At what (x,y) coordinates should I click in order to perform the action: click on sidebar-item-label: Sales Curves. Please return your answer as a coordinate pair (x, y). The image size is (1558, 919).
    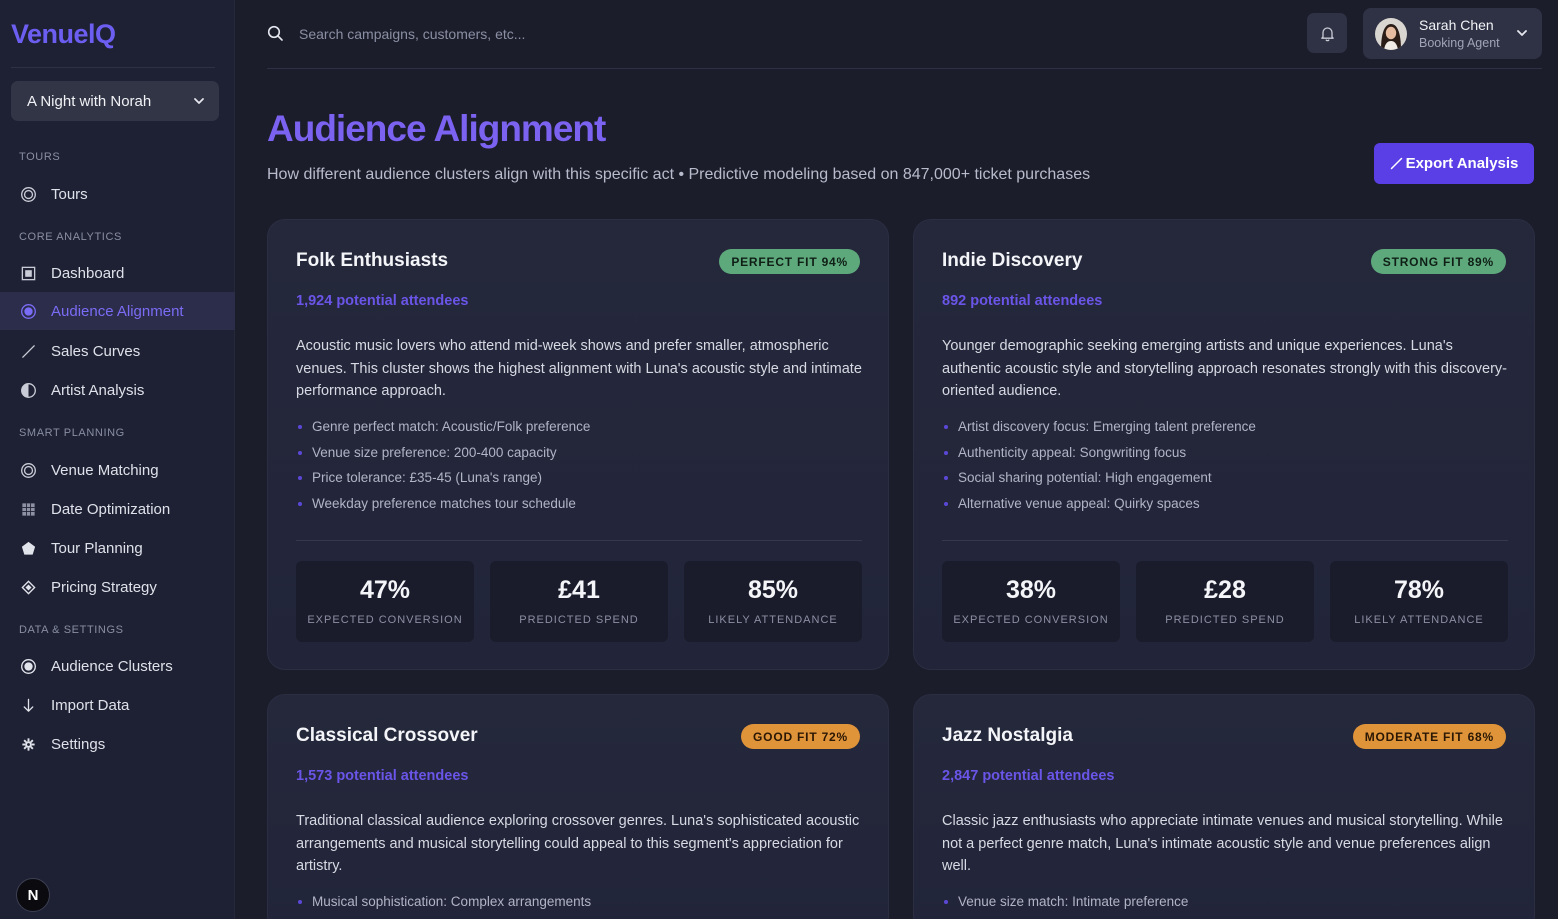
    Looking at the image, I should click on (96, 351).